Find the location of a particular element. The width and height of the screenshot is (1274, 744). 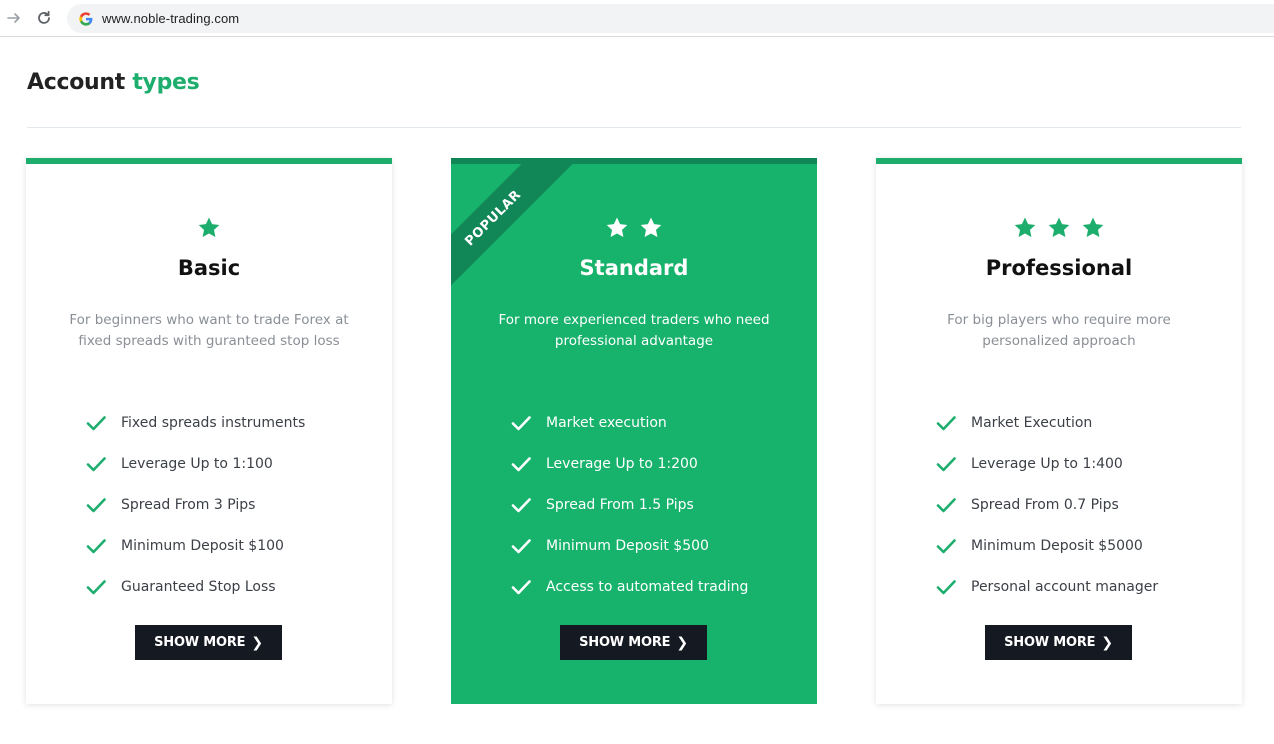

feature-item: Spread From 0.7 Pips is located at coordinates (1047, 504).